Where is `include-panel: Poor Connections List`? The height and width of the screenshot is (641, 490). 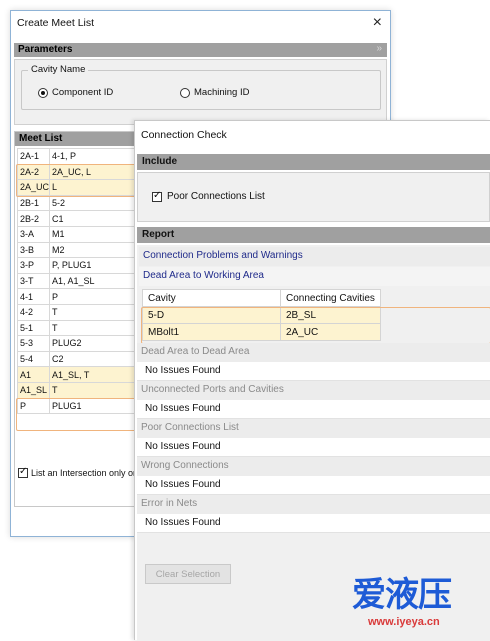
include-panel: Poor Connections List is located at coordinates (313, 197).